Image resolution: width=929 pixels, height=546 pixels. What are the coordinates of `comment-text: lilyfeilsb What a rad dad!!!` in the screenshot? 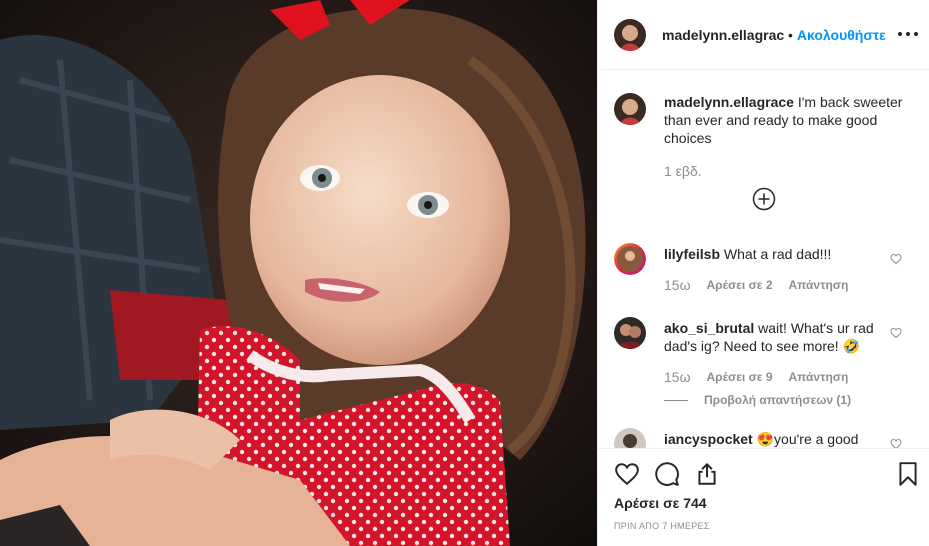 It's located at (775, 254).